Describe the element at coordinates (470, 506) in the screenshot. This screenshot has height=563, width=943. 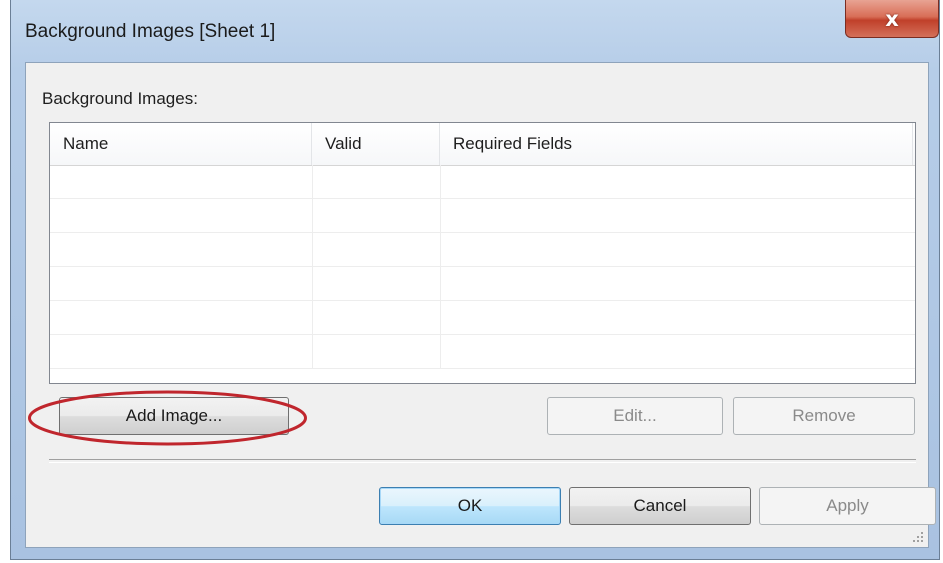
I see `ok-button: OK` at that location.